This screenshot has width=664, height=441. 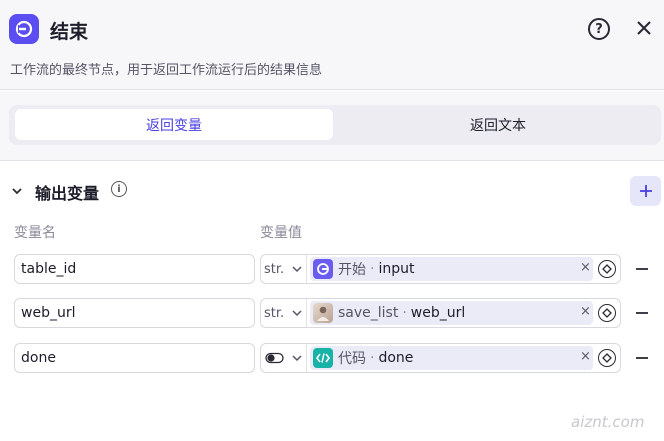 I want to click on variable-value-field: str. 开始 · input ×, so click(x=440, y=269).